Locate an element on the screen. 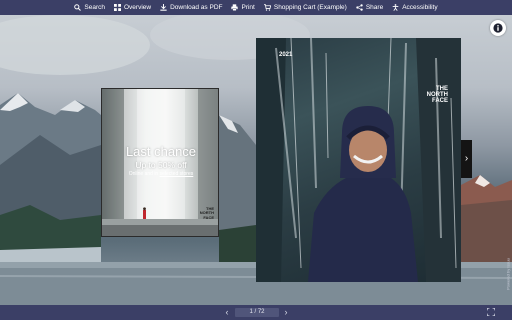 The width and height of the screenshot is (512, 320). info-icon is located at coordinates (498, 28).